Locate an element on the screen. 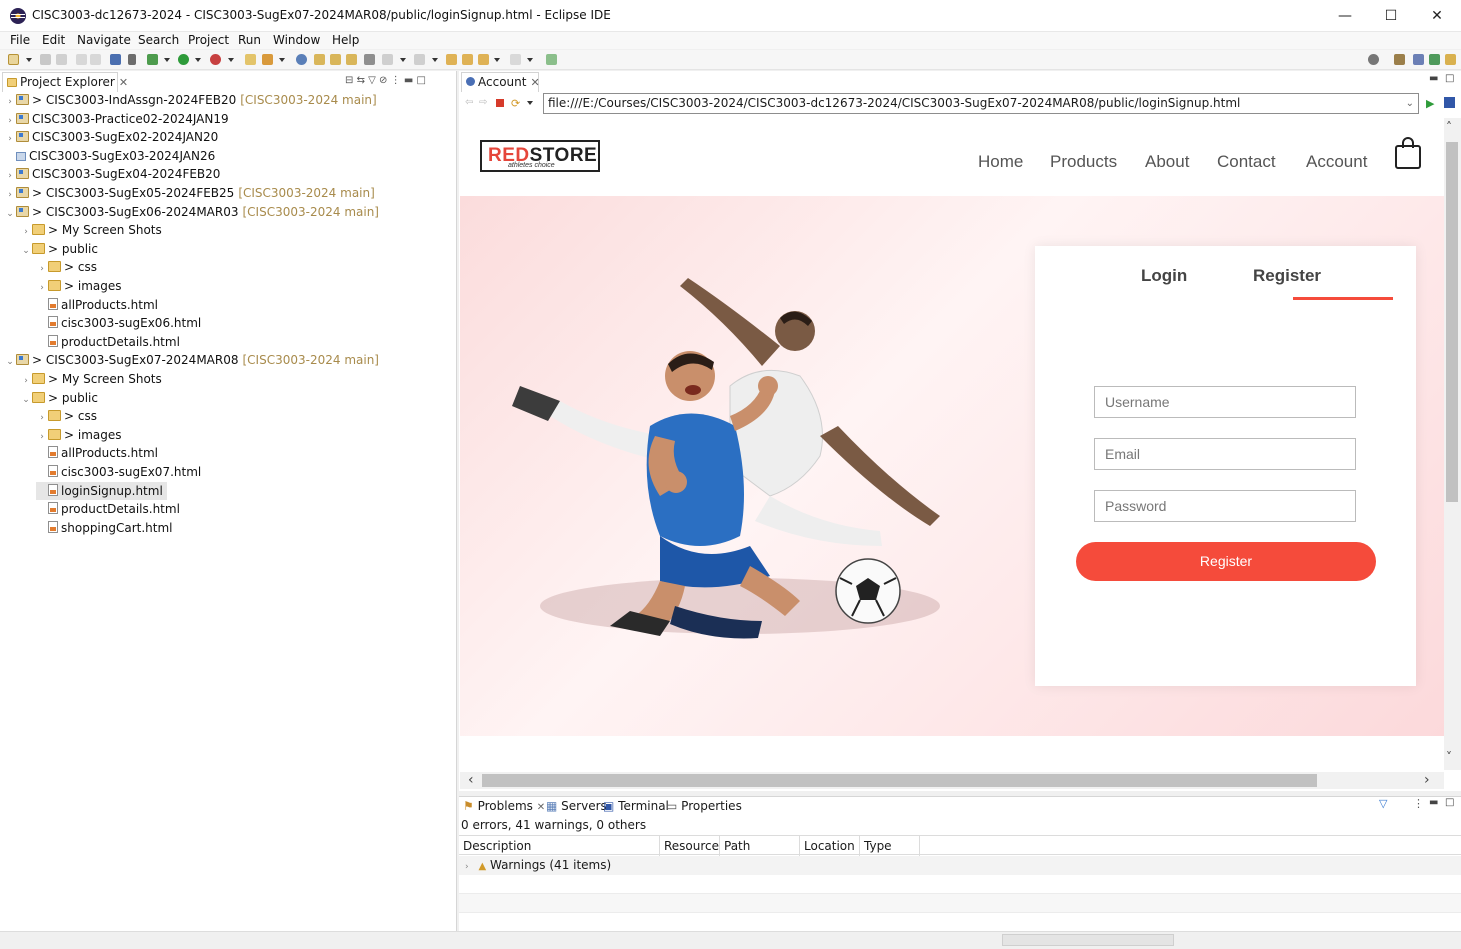 The height and width of the screenshot is (949, 1461). close-button: ✕ is located at coordinates (1437, 16).